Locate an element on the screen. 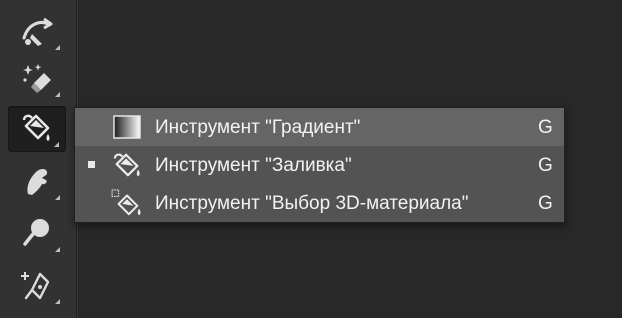 The width and height of the screenshot is (622, 318). smudge-finger-icon is located at coordinates (37, 181).